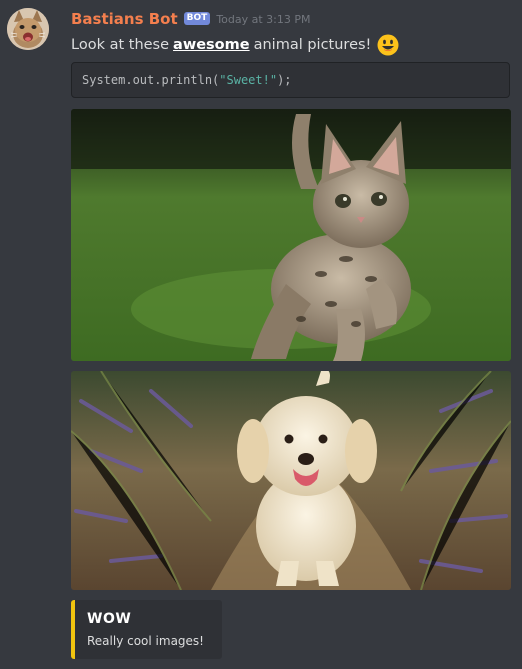 The width and height of the screenshot is (522, 669). I want to click on smiley-emoji-icon, so click(388, 45).